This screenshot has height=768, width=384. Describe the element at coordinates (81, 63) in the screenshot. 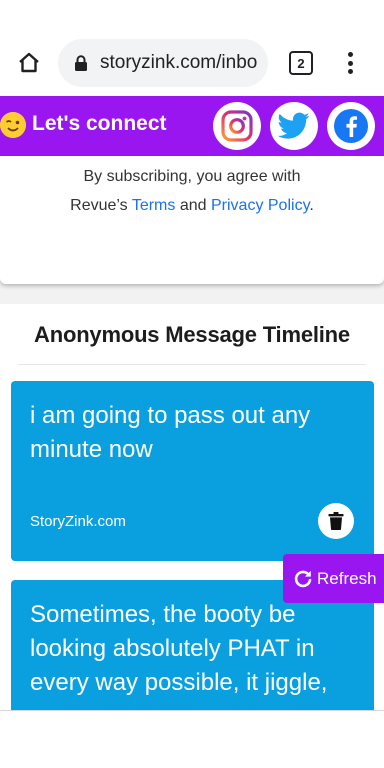

I see `lock-icon` at that location.